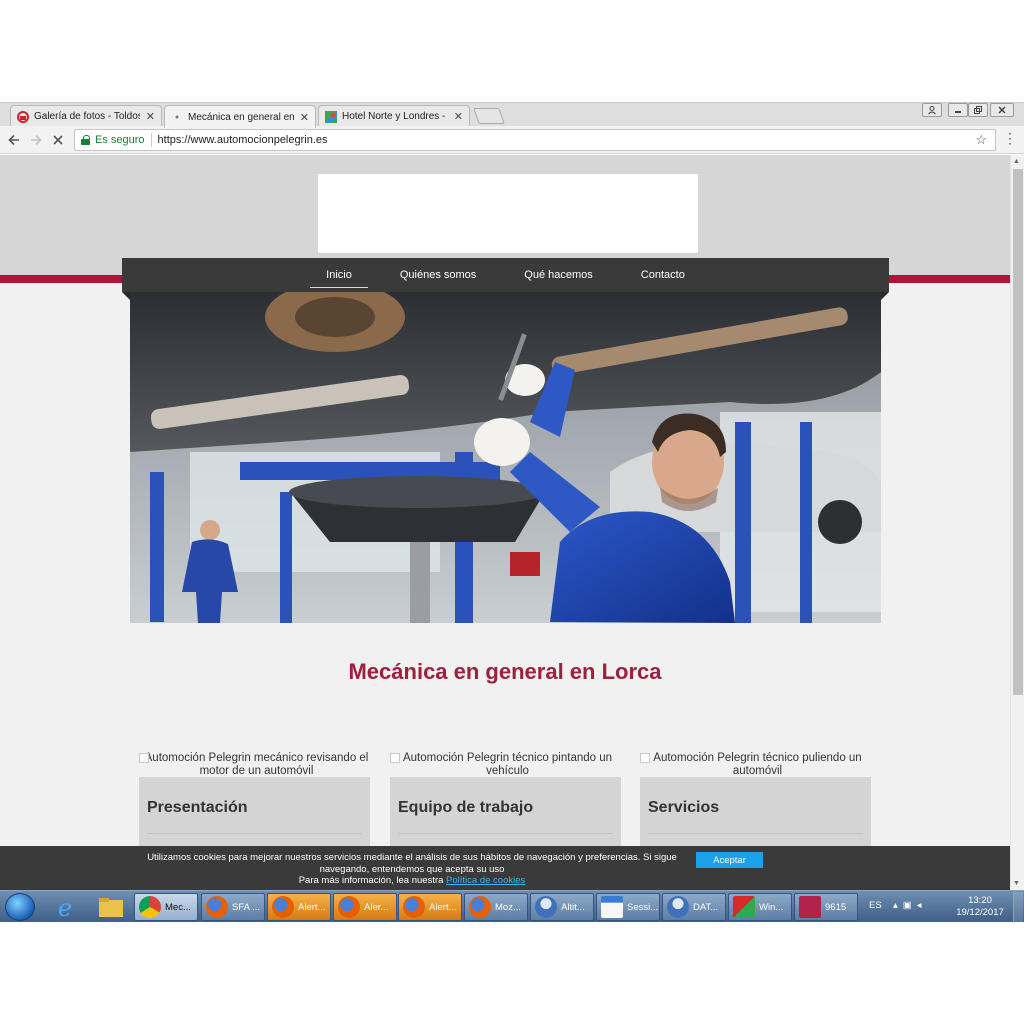 Image resolution: width=1024 pixels, height=1024 pixels. I want to click on start-button, so click(20, 907).